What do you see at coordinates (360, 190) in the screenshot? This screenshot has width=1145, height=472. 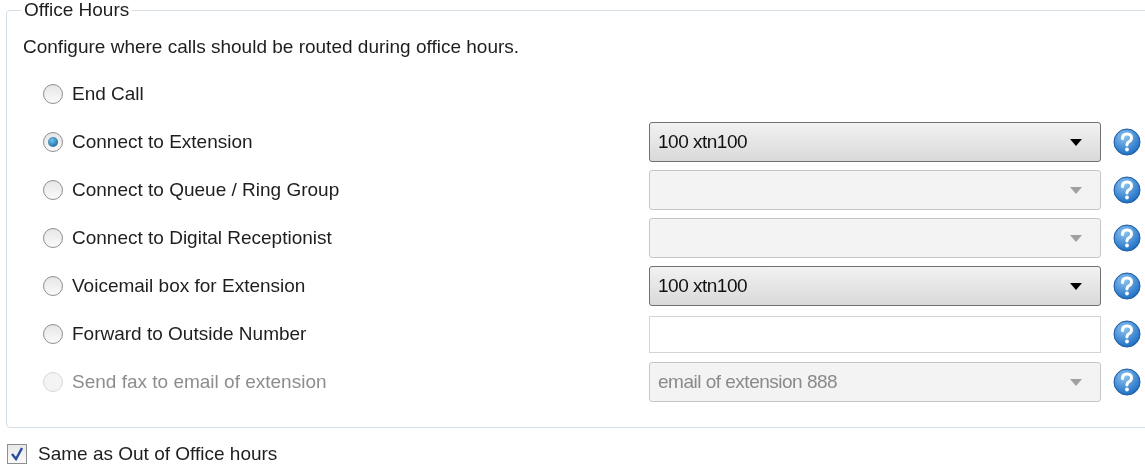 I see `option-label: Connect to Queue / Ring Group` at bounding box center [360, 190].